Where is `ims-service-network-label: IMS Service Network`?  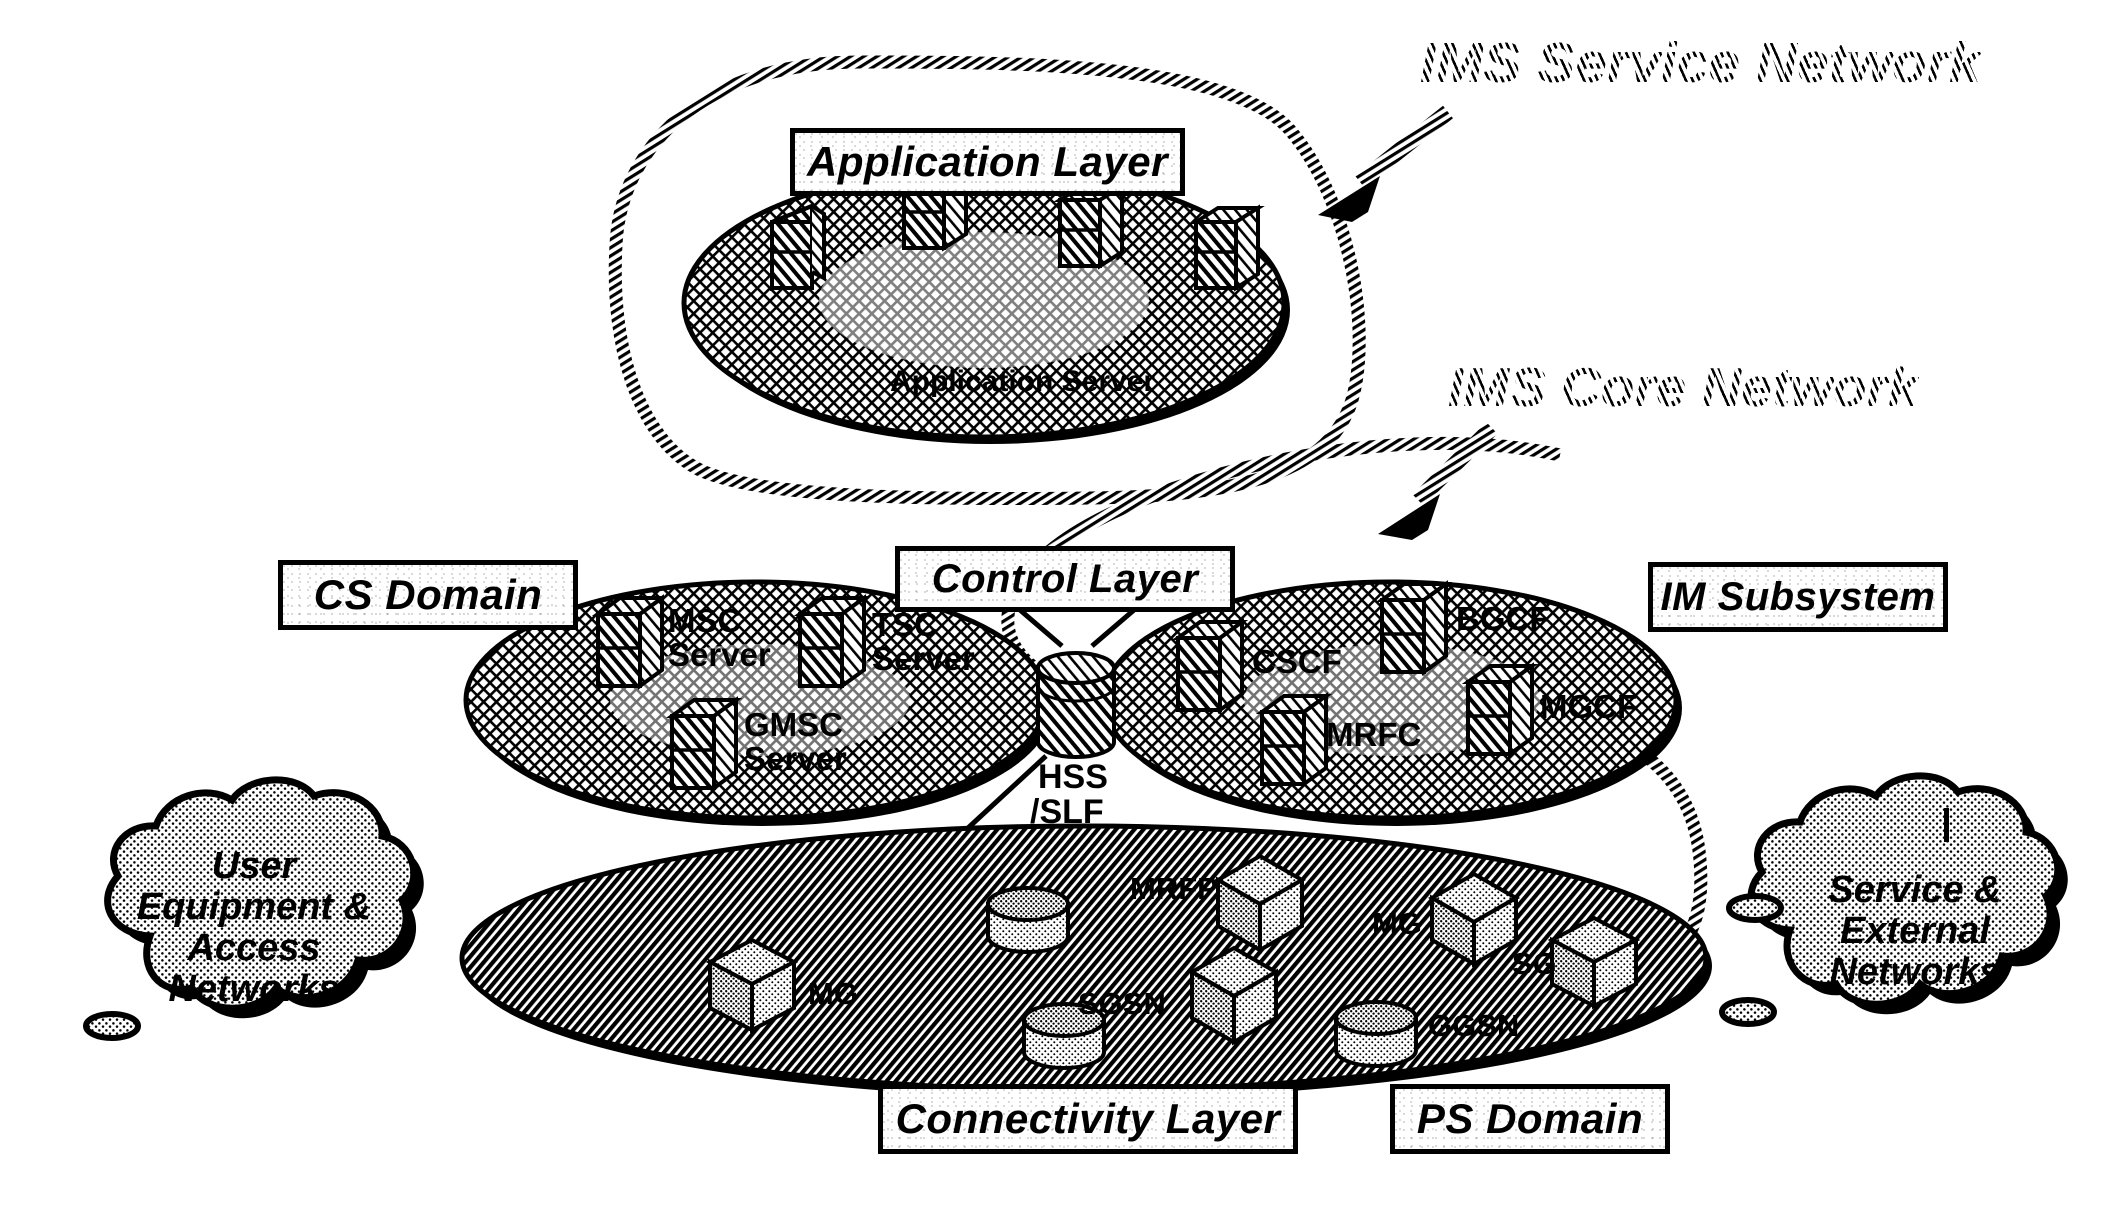 ims-service-network-label: IMS Service Network is located at coordinates (1700, 63).